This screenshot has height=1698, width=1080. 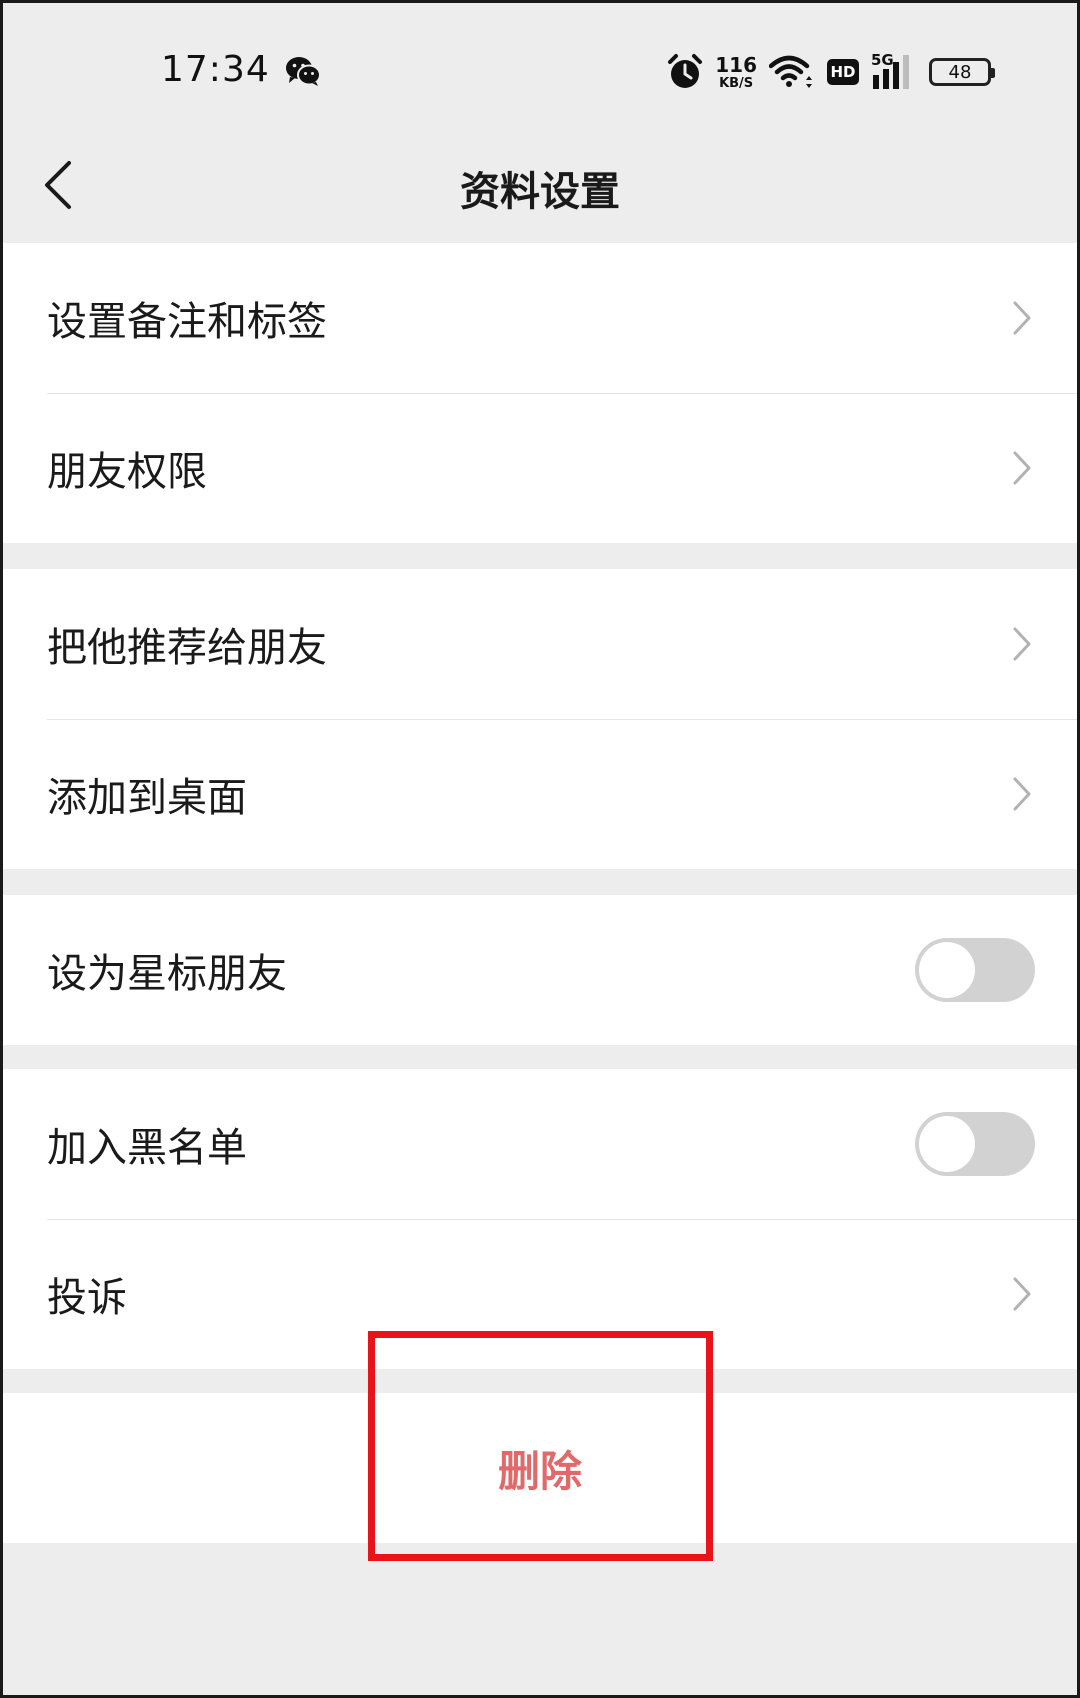 I want to click on row-remark-and-tags: 设置备注和标签, so click(x=540, y=318).